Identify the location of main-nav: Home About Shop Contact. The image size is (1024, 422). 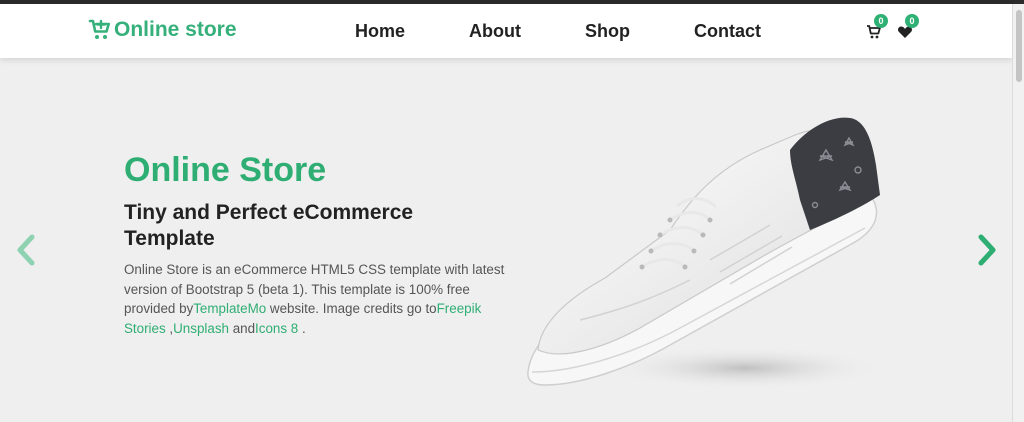
(590, 31).